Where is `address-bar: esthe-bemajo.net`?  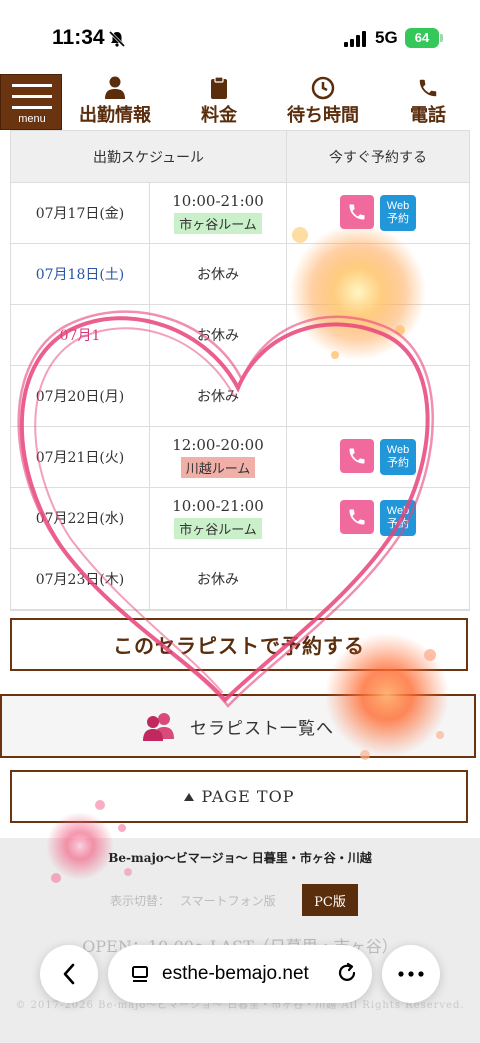
address-bar: esthe-bemajo.net is located at coordinates (240, 974).